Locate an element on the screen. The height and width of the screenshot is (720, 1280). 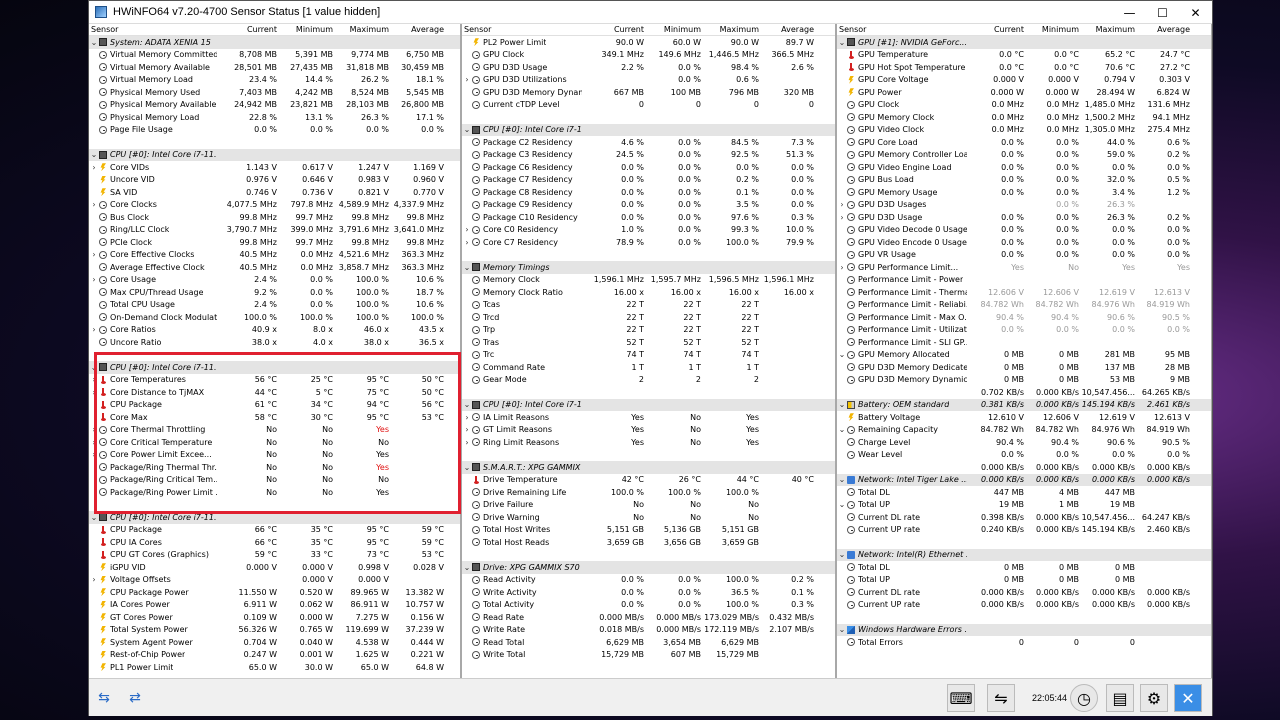
column-header-current: Current is located at coordinates (995, 29).